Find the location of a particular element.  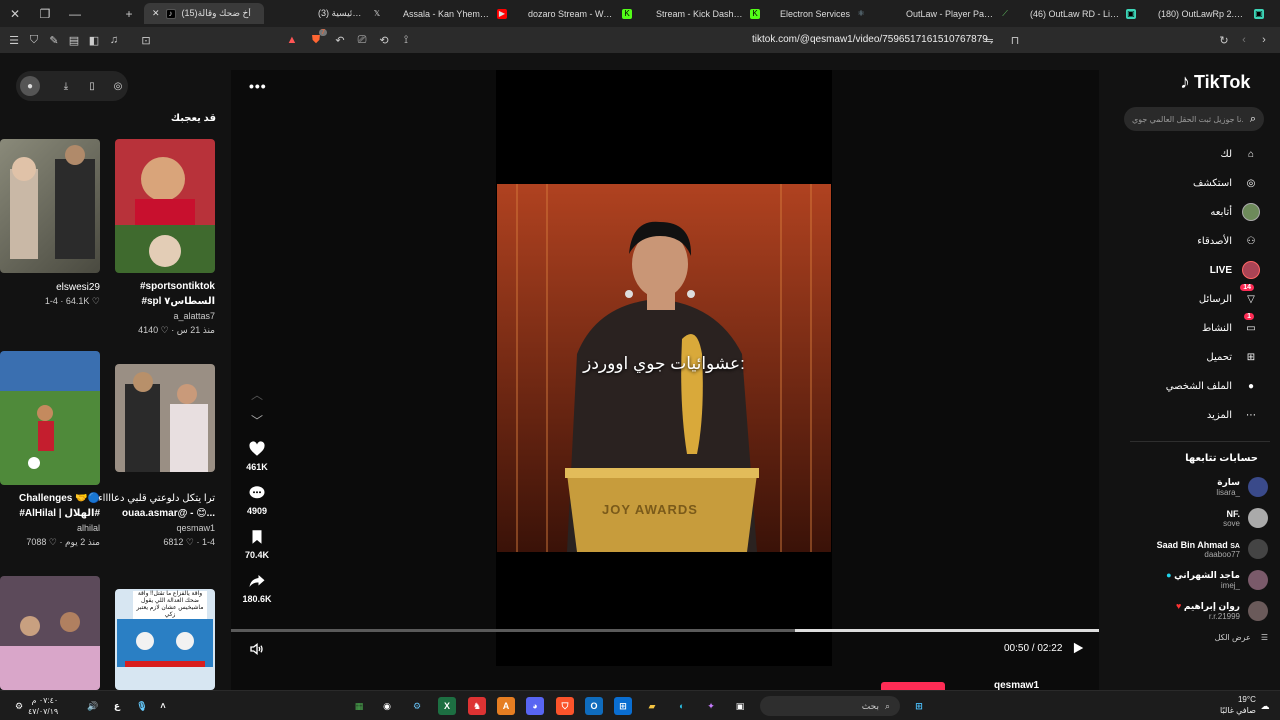

language-indicator: ع is located at coordinates (117, 706).